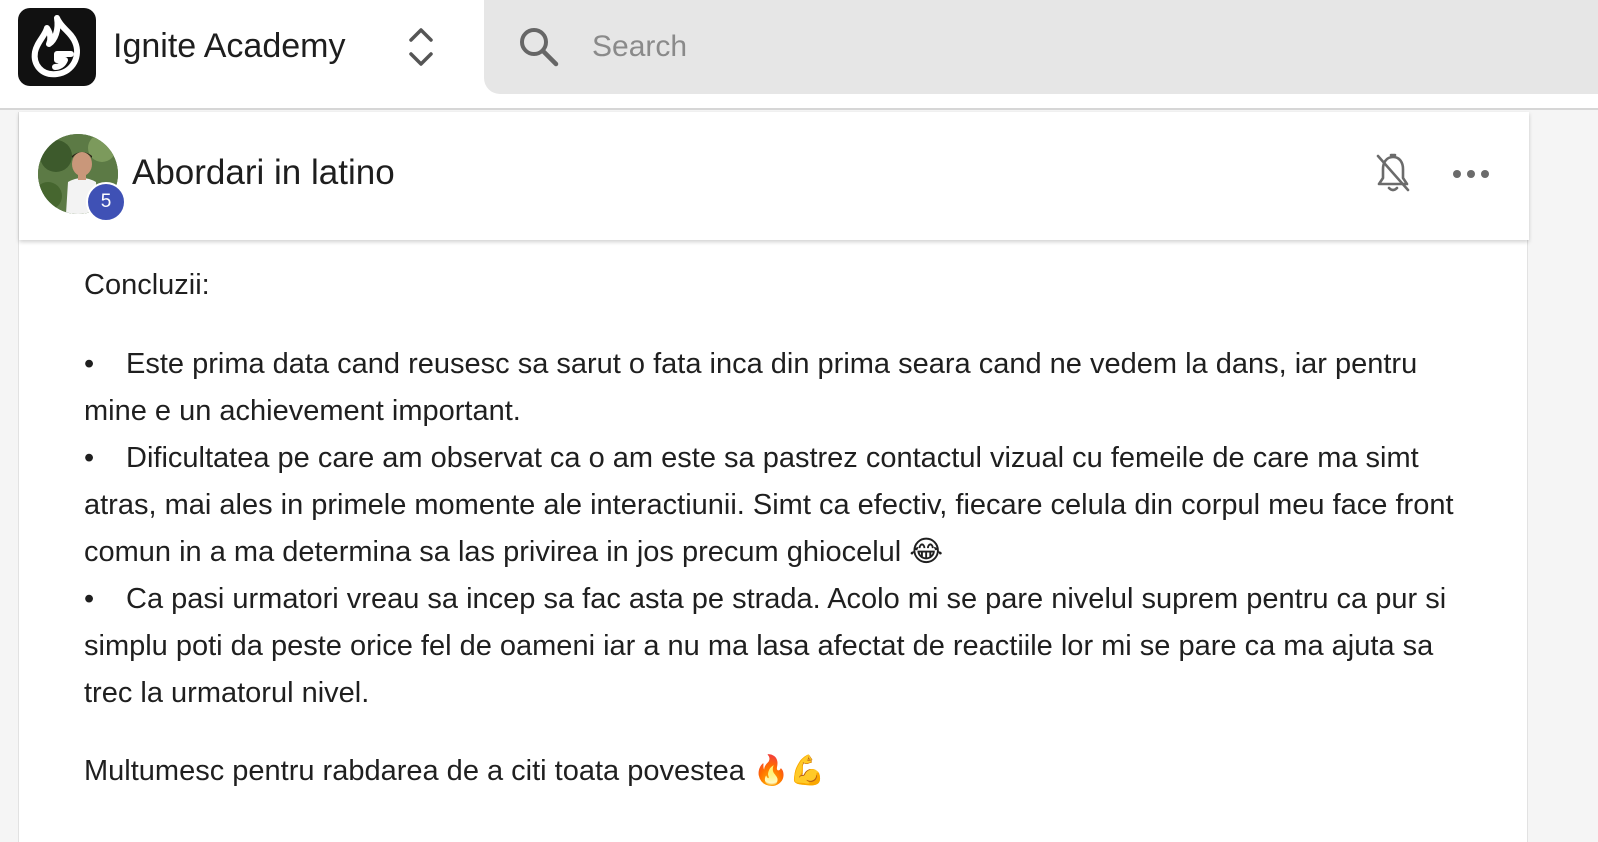 The image size is (1598, 842). What do you see at coordinates (1471, 174) in the screenshot?
I see `more-horizontal-icon` at bounding box center [1471, 174].